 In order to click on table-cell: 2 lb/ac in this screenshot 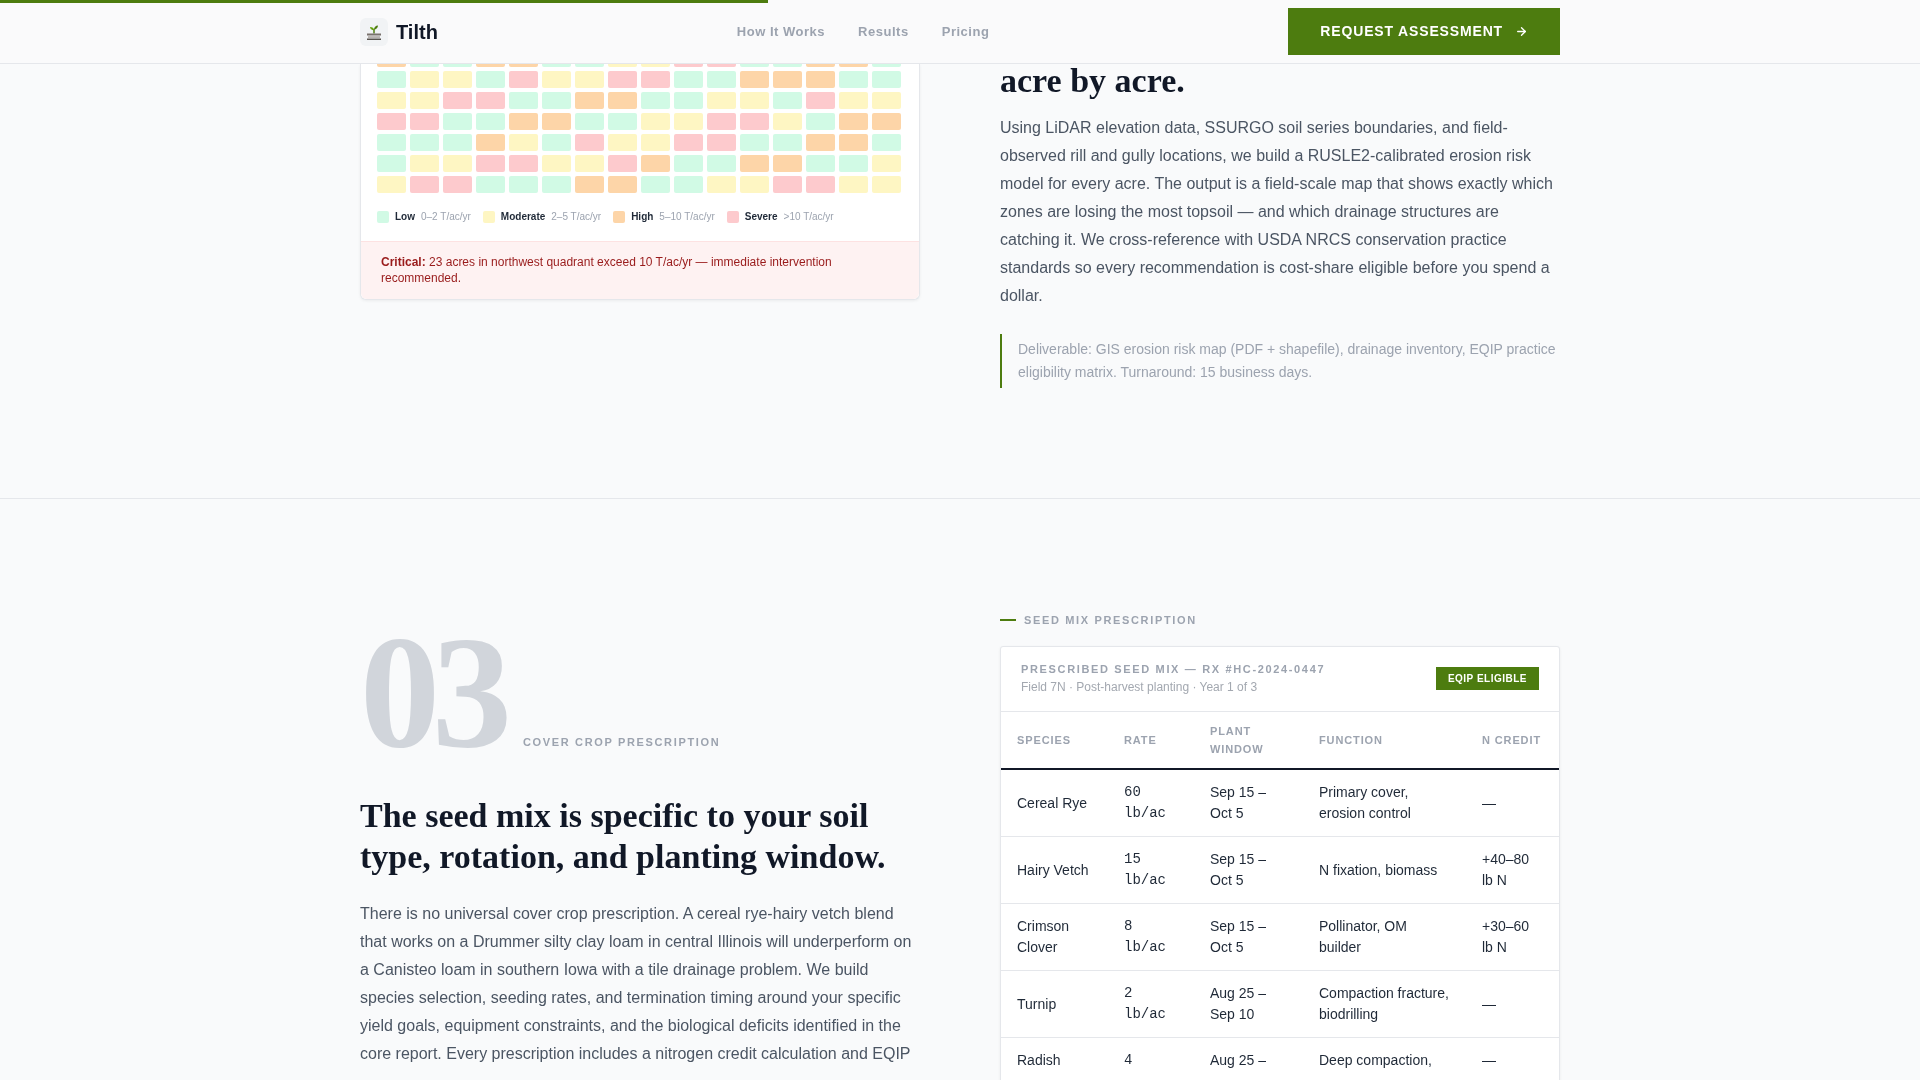, I will do `click(1151, 1004)`.